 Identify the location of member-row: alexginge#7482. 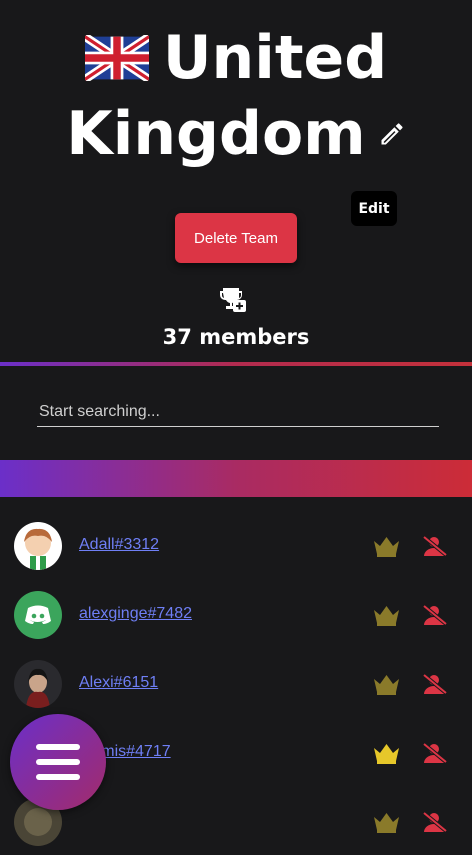
(236, 613).